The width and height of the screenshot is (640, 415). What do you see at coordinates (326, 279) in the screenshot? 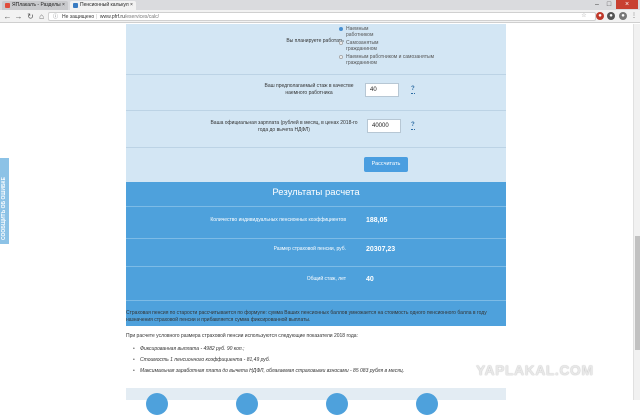
I see `result-label-stazh: Общий стаж, лет` at bounding box center [326, 279].